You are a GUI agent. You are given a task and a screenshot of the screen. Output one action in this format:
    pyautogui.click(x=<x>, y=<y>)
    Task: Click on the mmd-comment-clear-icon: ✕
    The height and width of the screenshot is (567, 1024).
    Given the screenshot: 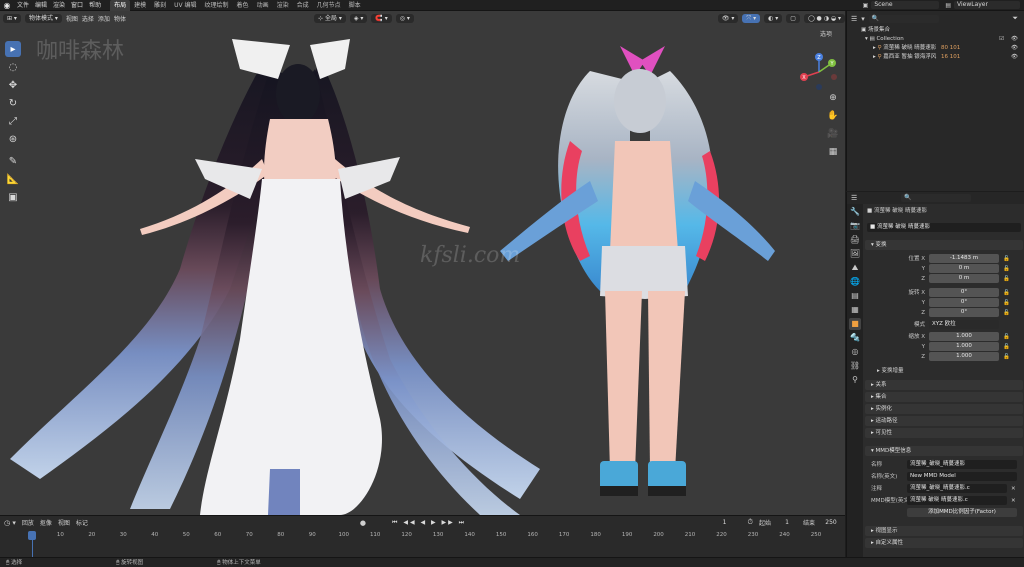 What is the action you would take?
    pyautogui.click(x=1013, y=489)
    